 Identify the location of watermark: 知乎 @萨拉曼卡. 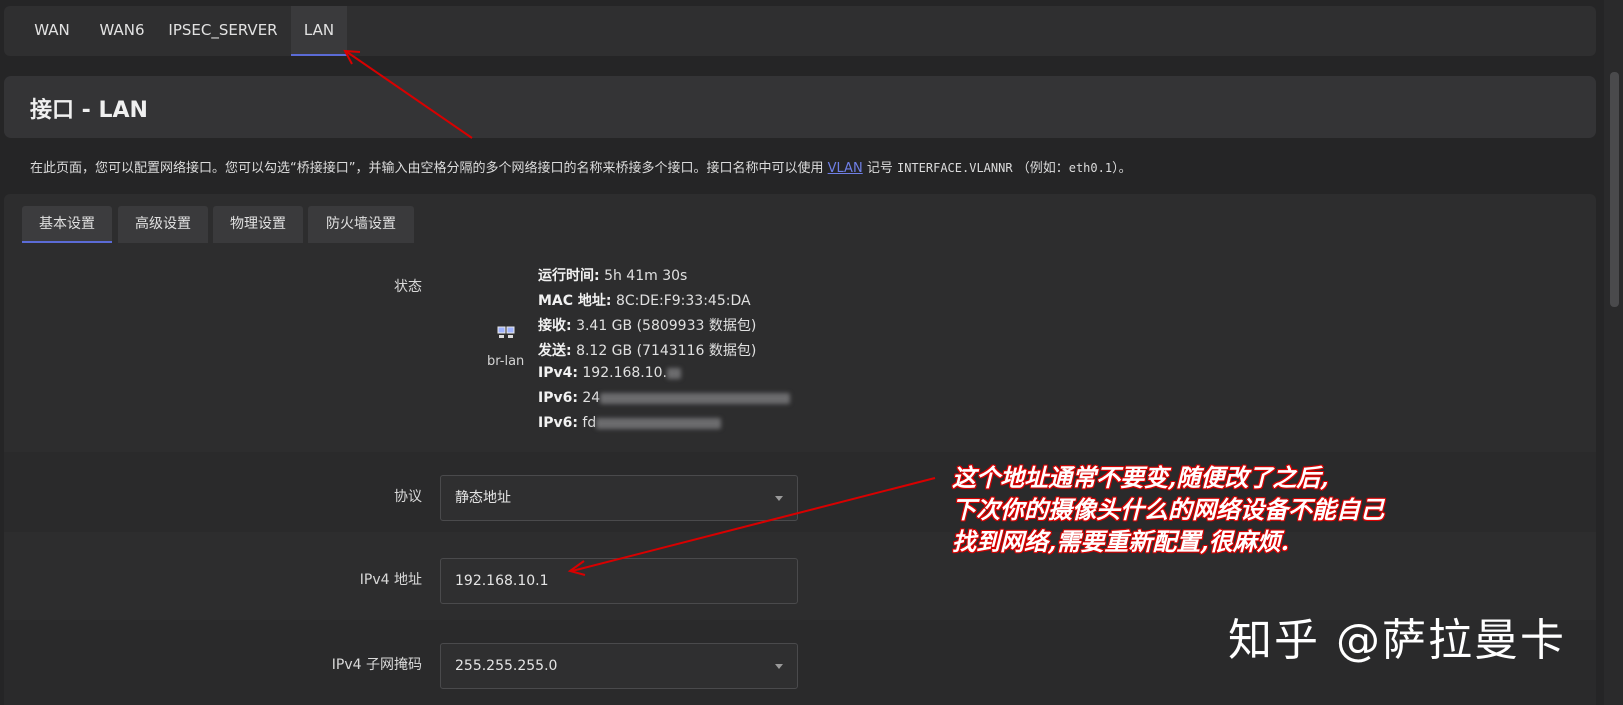
(1397, 640).